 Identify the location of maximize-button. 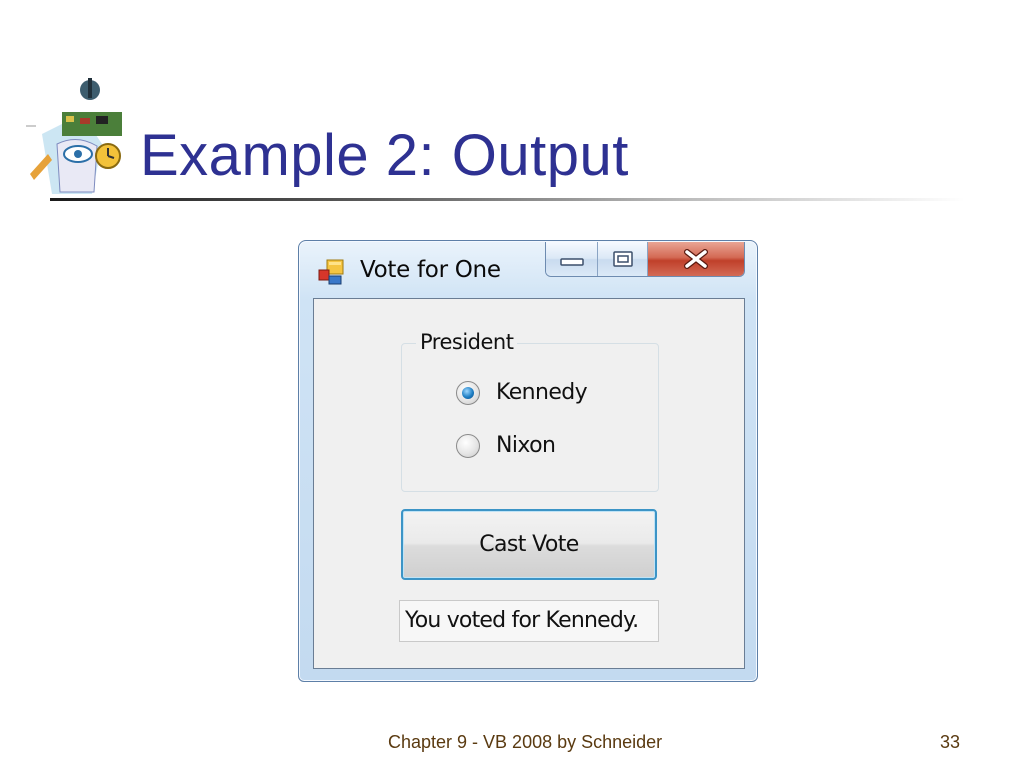
(623, 259).